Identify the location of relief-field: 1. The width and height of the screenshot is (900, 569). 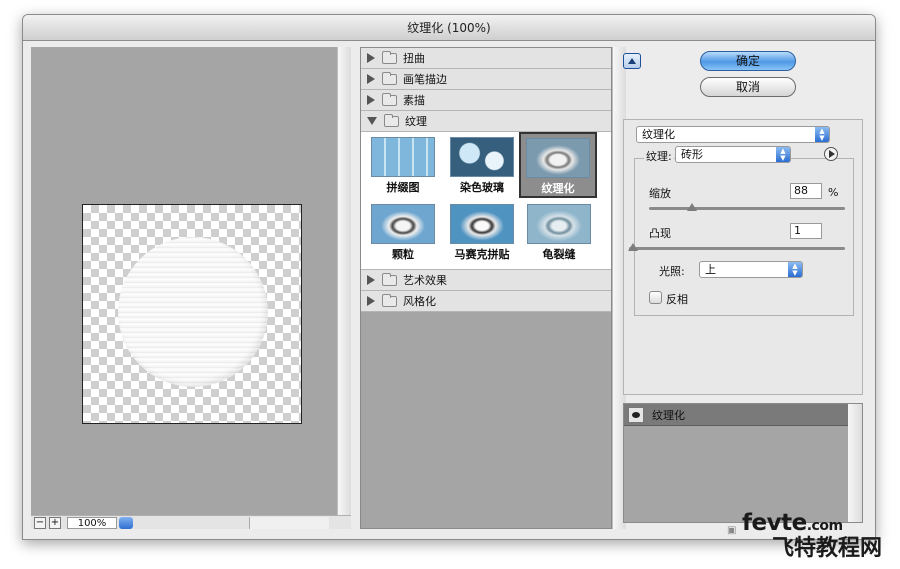
(806, 231).